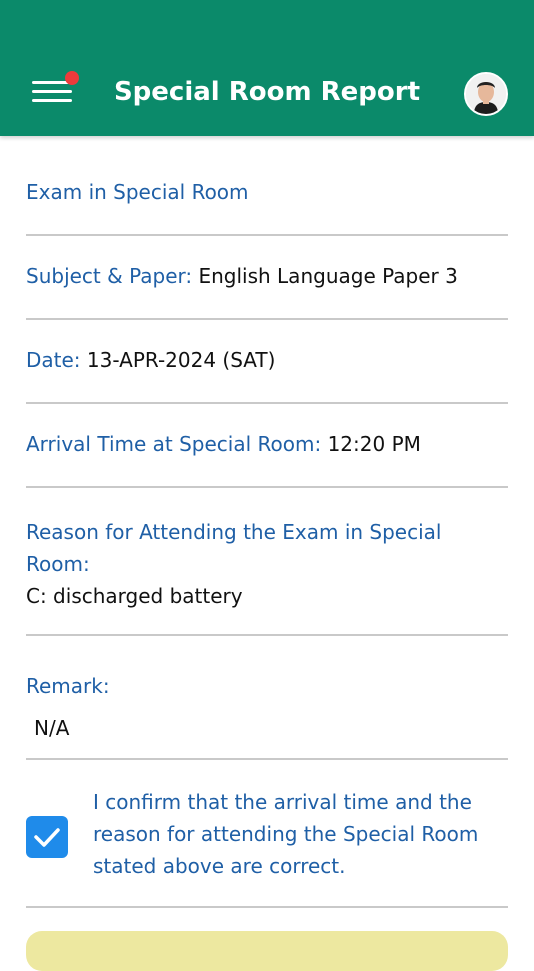 This screenshot has height=971, width=534. I want to click on arrival-time-value: 12:20 PM, so click(374, 444).